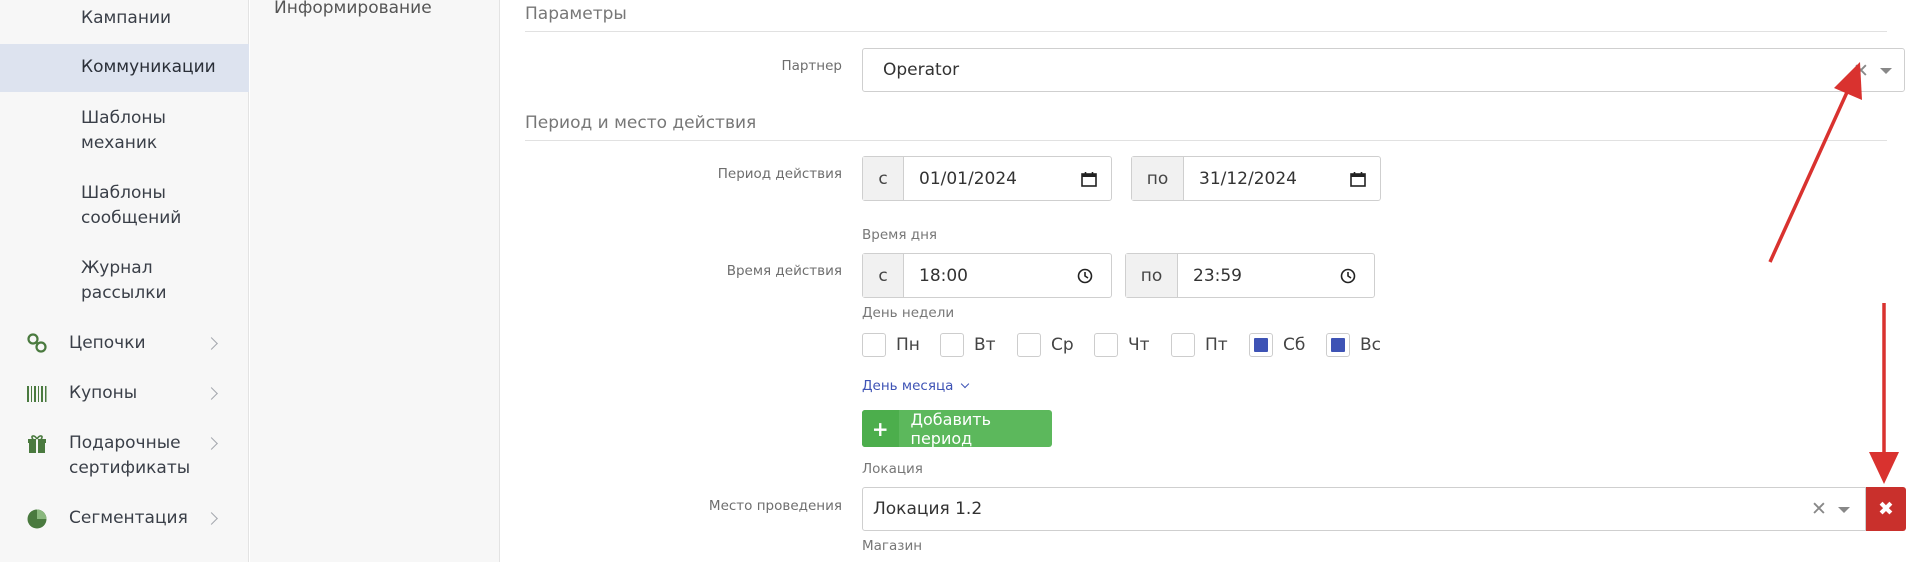 This screenshot has height=562, width=1910. I want to click on date-from-input: с 01/01/2024, so click(987, 178).